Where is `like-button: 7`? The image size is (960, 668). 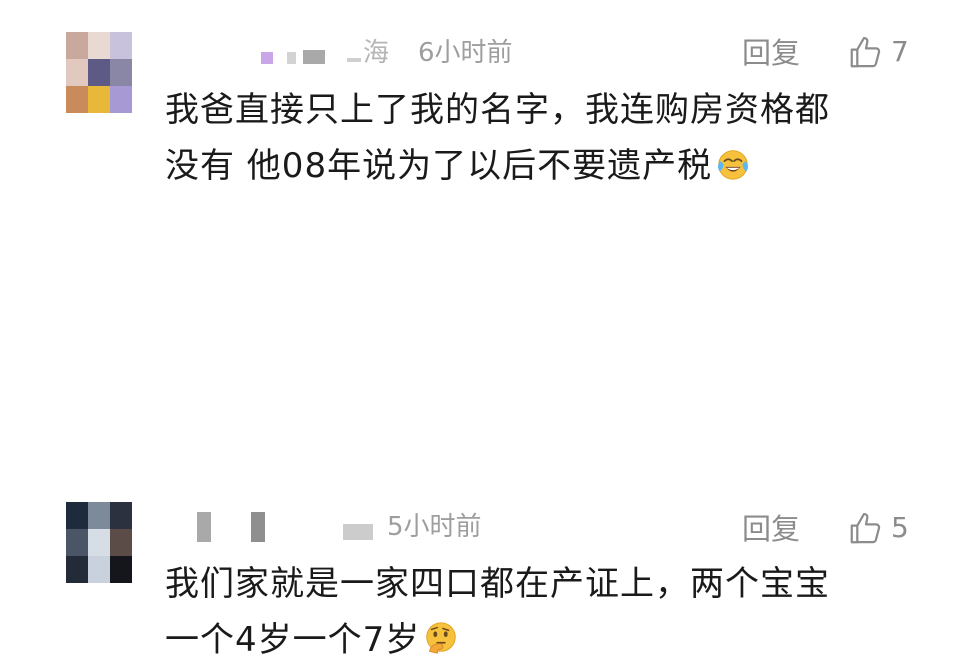
like-button: 7 is located at coordinates (878, 52).